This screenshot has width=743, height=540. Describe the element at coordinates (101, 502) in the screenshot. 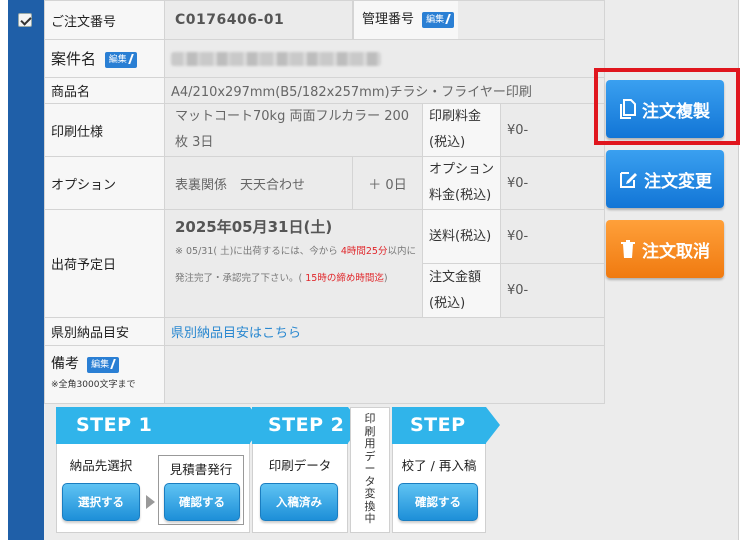

I see `dest-select-button: 選択する` at that location.